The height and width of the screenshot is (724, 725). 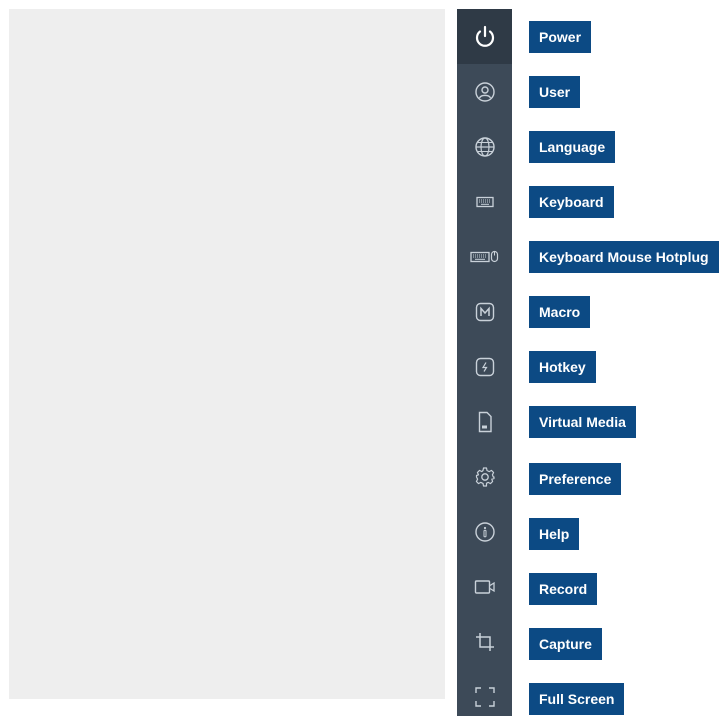 I want to click on full-screen-label: Full Screen, so click(x=577, y=699).